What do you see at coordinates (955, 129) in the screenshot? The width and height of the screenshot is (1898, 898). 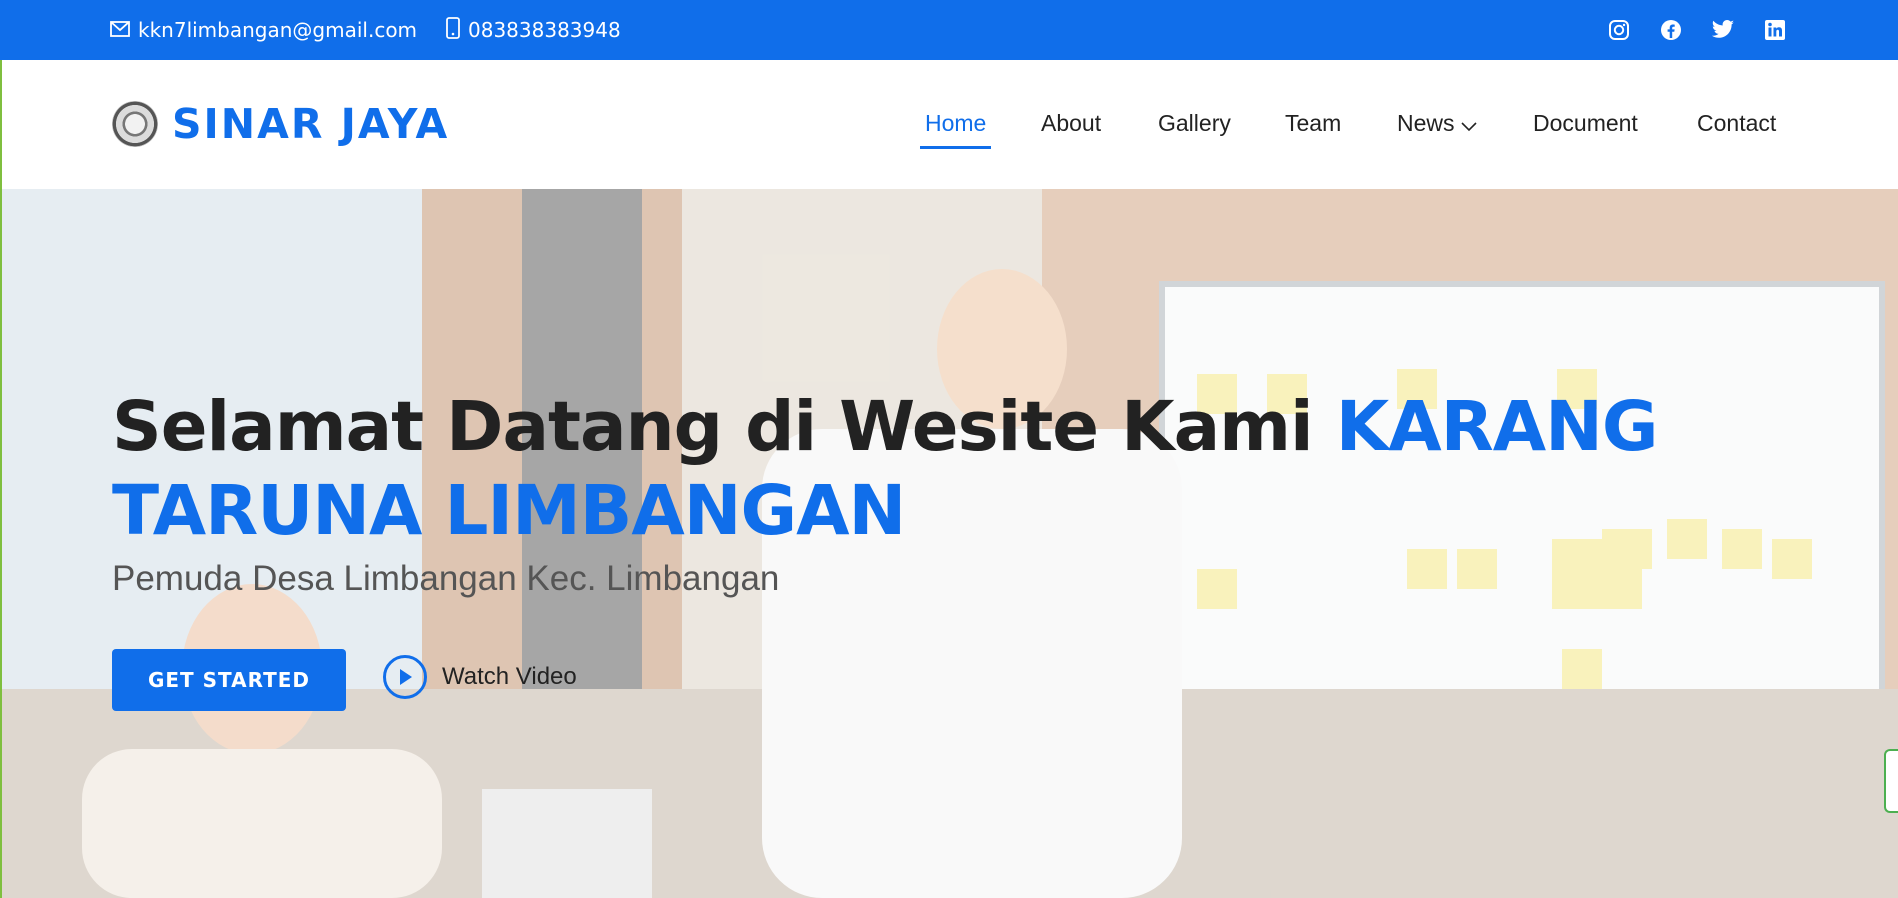 I see `nav-home: Home` at bounding box center [955, 129].